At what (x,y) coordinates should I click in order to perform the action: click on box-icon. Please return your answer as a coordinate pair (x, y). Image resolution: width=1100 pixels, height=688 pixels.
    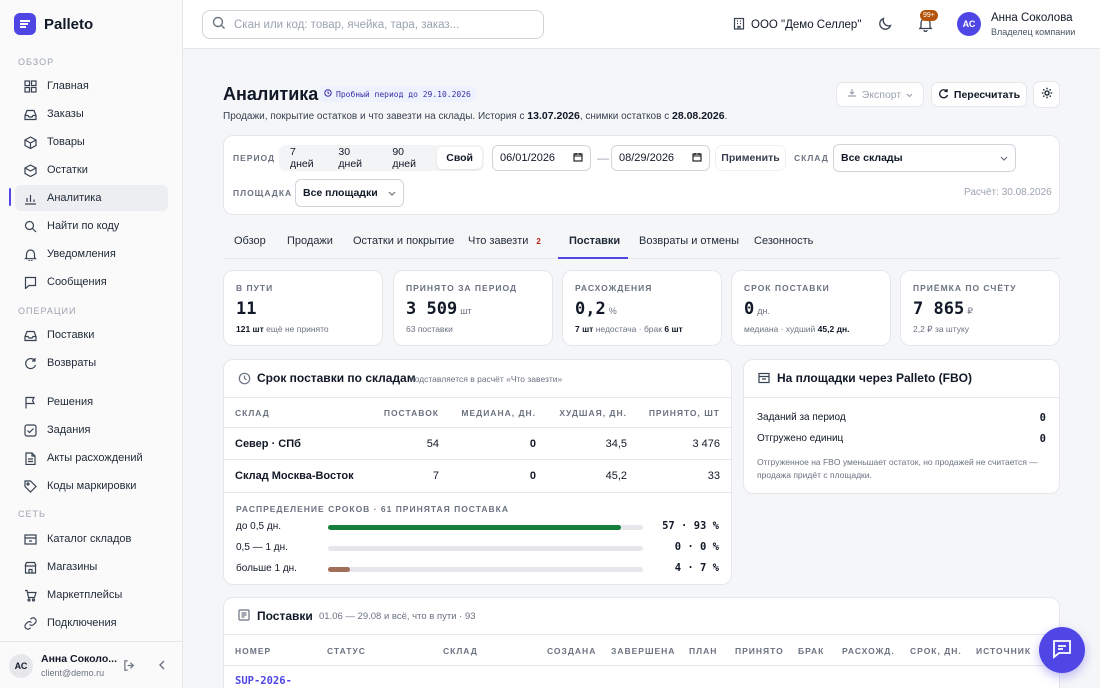
    Looking at the image, I should click on (30, 142).